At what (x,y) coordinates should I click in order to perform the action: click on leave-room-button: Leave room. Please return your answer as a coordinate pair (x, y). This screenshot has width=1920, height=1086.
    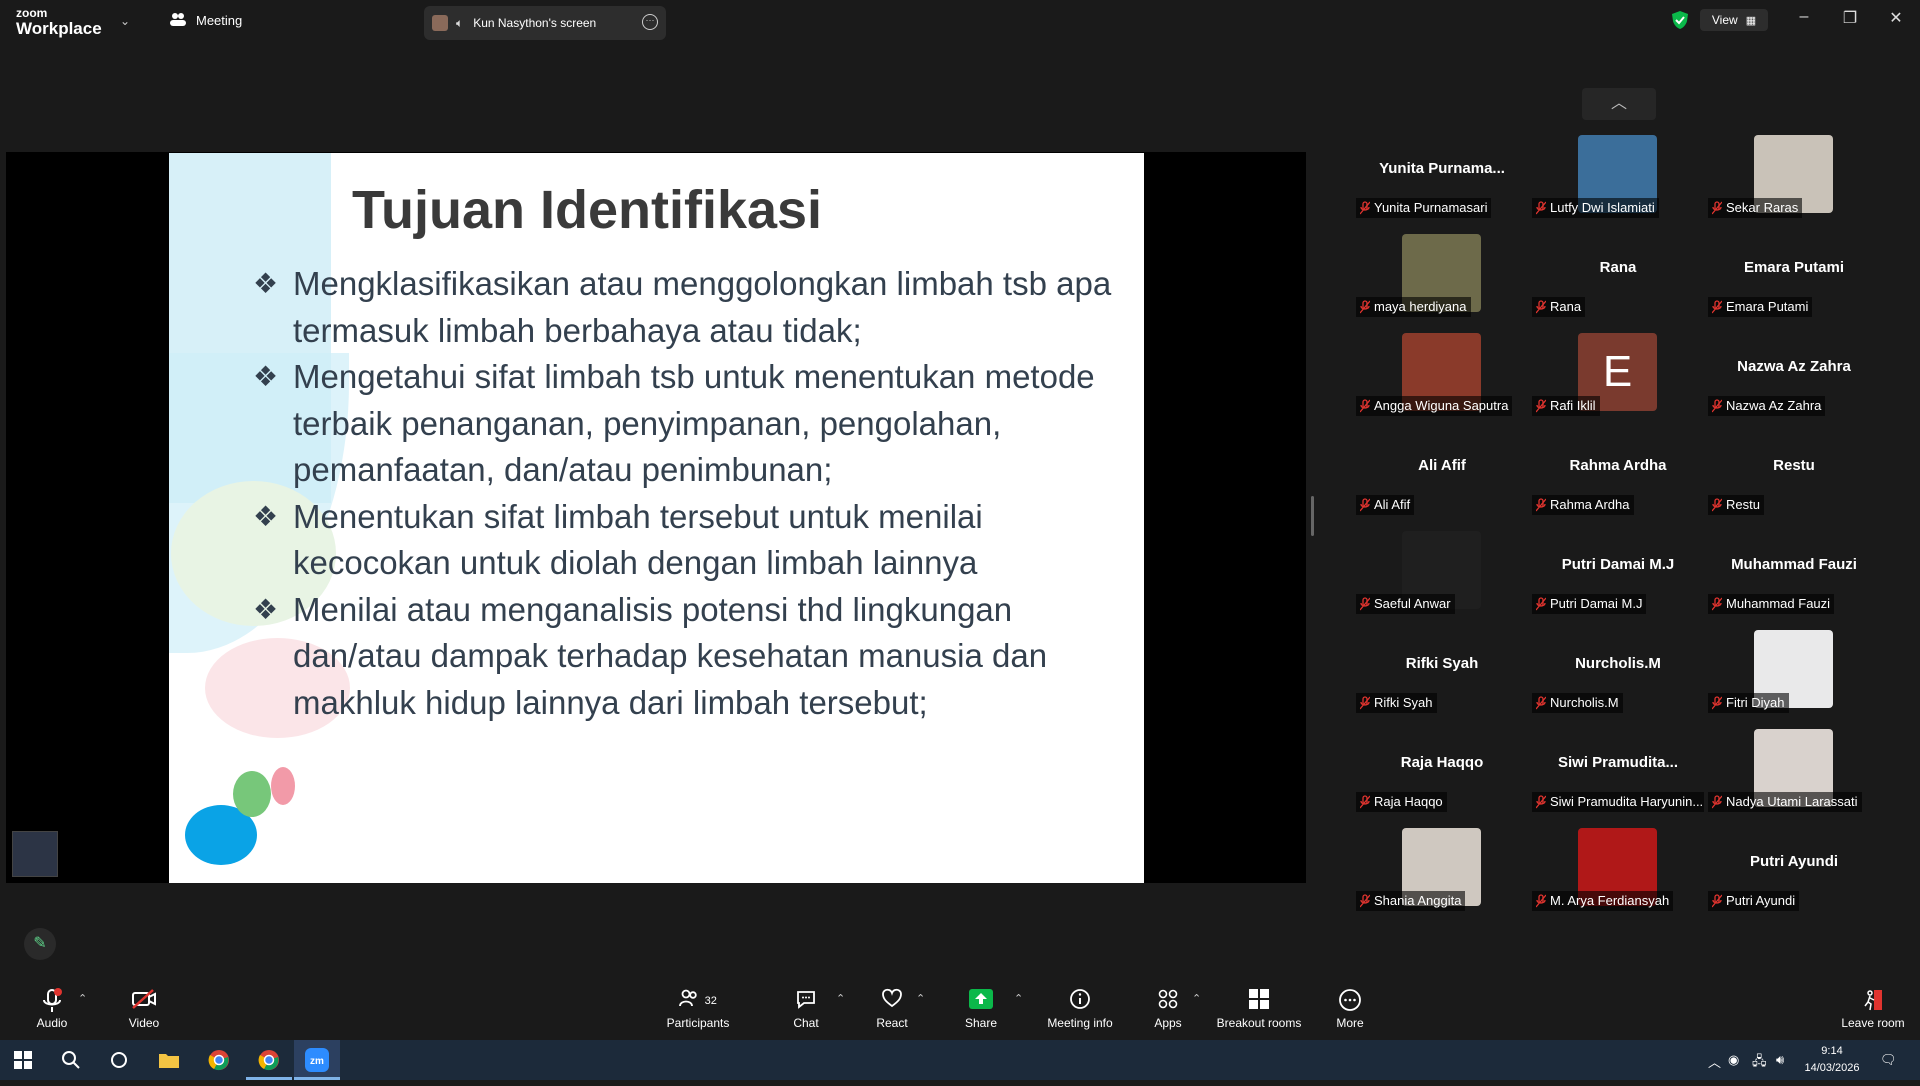
    Looking at the image, I should click on (1873, 1009).